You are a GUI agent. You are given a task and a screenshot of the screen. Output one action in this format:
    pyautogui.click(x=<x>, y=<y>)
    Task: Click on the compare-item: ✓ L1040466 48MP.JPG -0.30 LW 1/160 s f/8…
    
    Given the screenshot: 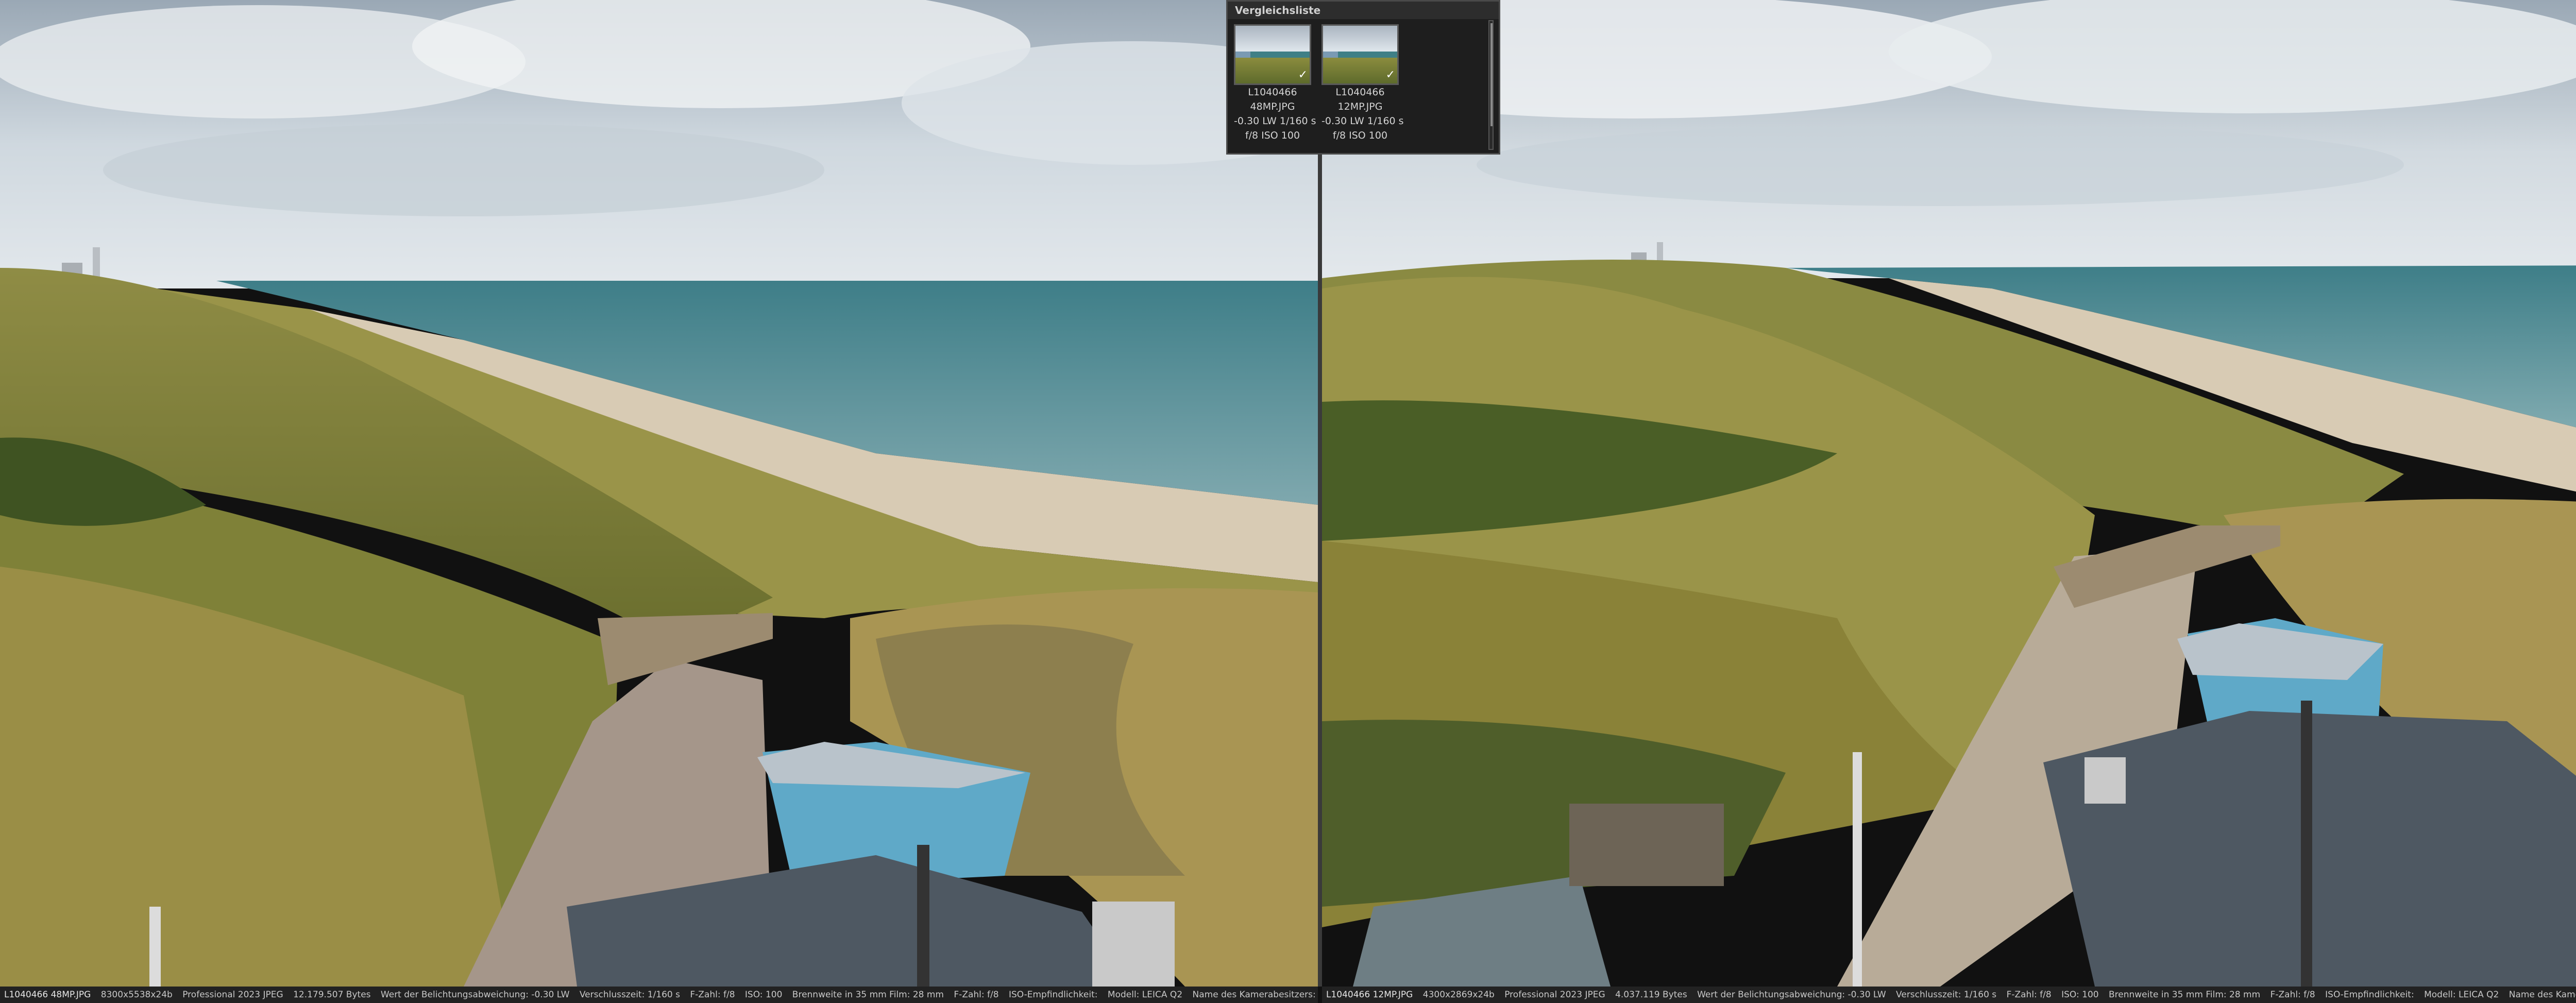 What is the action you would take?
    pyautogui.click(x=1275, y=83)
    